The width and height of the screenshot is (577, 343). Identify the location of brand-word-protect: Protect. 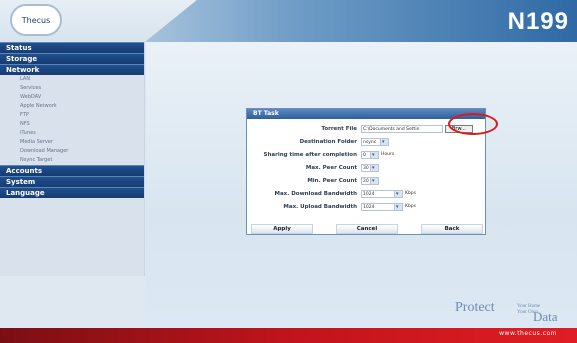
(475, 307).